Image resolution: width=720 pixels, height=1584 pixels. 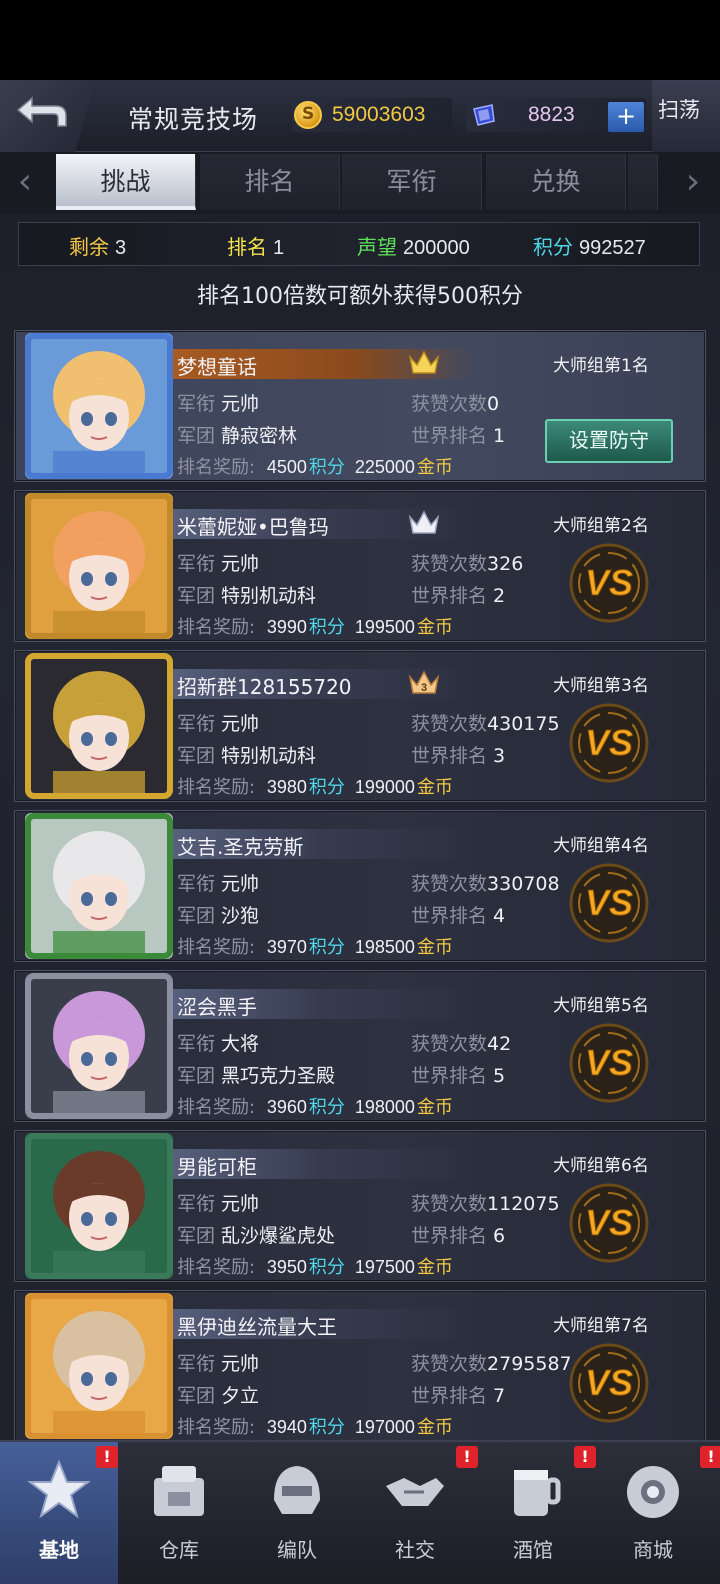 I want to click on nav-label: 酒馆, so click(x=533, y=1550).